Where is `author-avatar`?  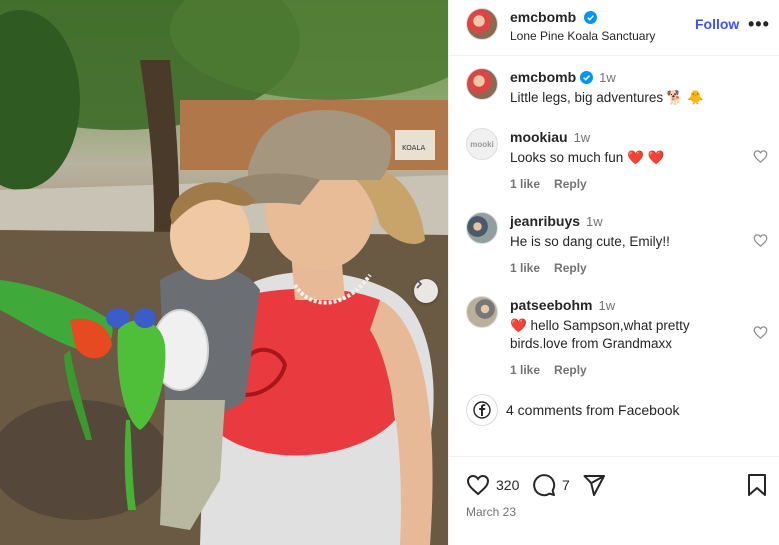 author-avatar is located at coordinates (482, 24).